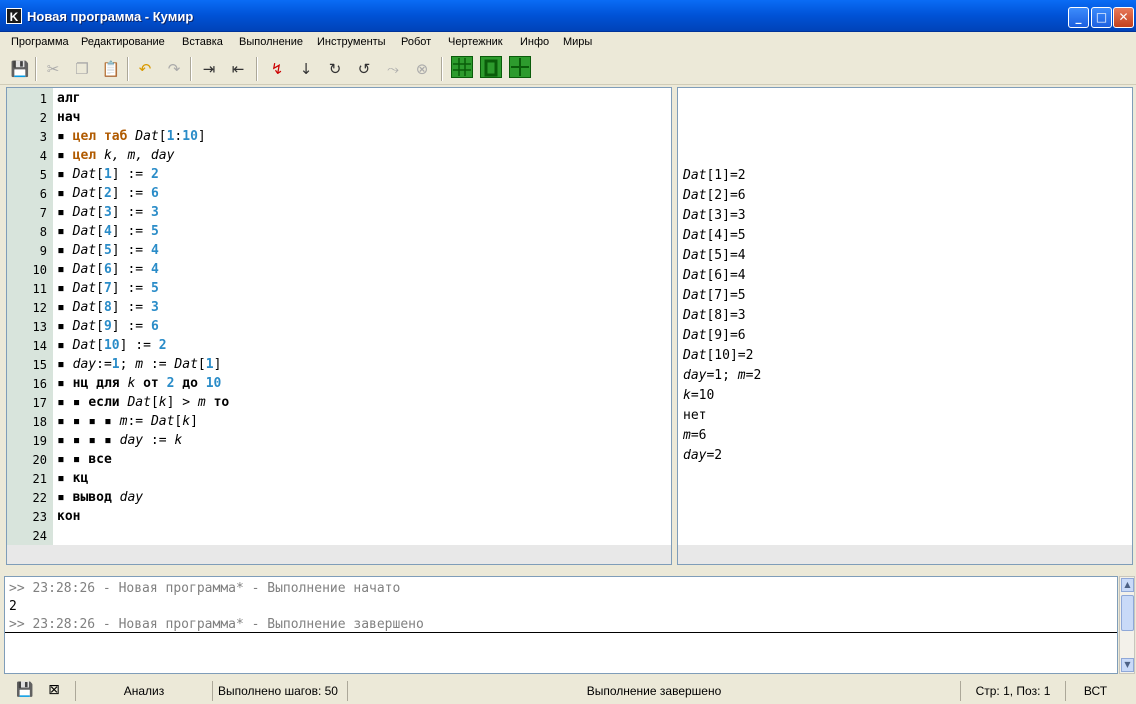  What do you see at coordinates (108, 193) in the screenshot?
I see `code-line: ▪ Dat[2] := 6` at bounding box center [108, 193].